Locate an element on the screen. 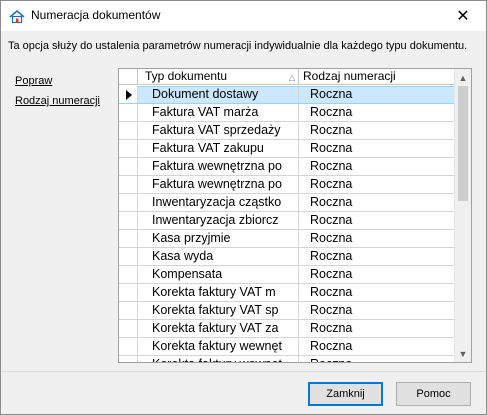 This screenshot has height=415, width=487. sort-ascending-icon: △ is located at coordinates (291, 77).